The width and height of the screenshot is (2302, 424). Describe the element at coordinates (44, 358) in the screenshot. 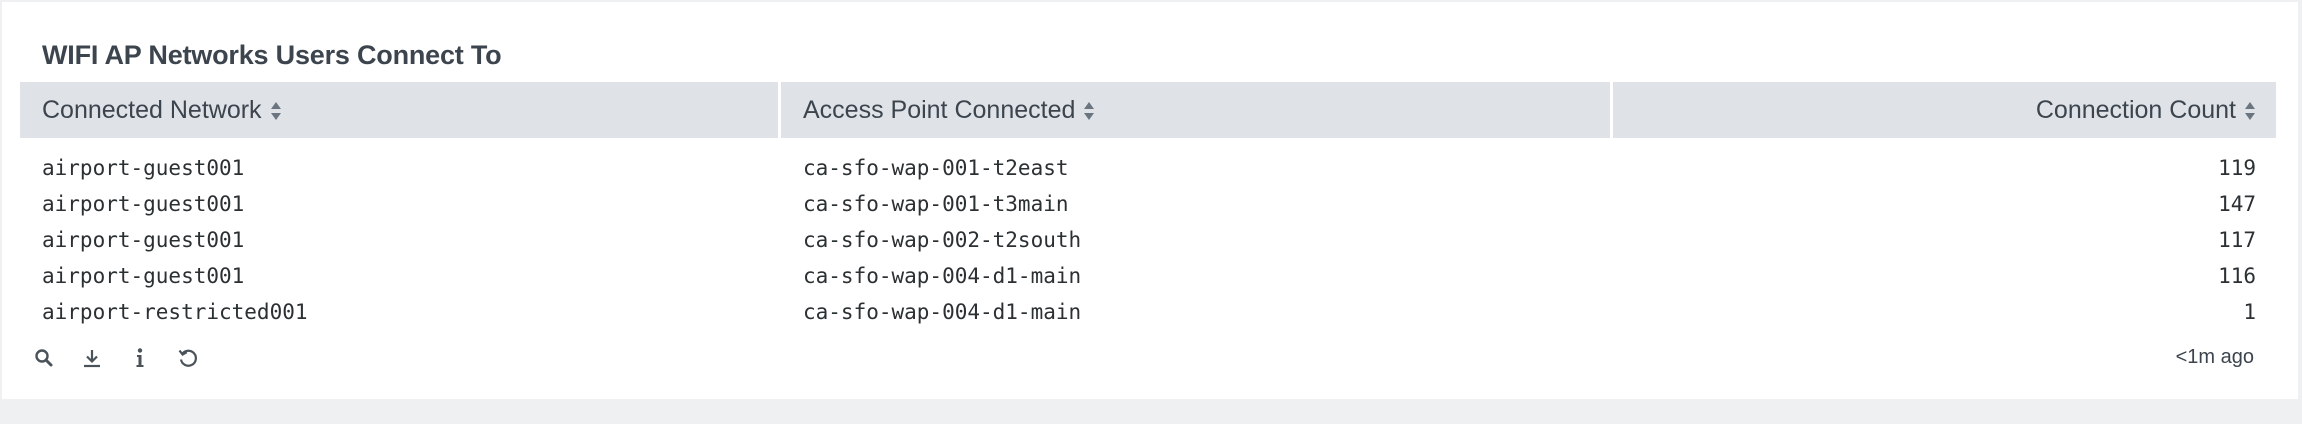

I see `search-icon` at that location.